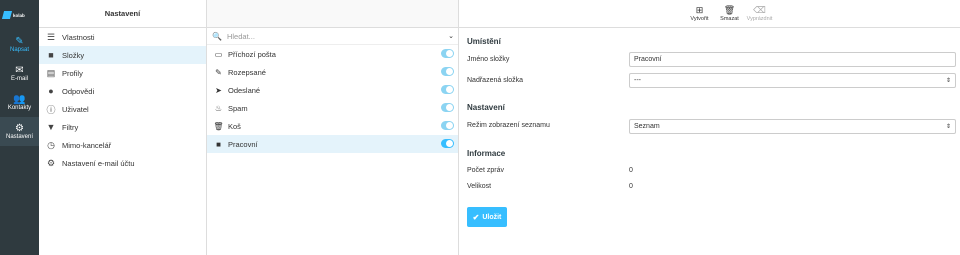 This screenshot has height=255, width=960. I want to click on fire-icon: ♨, so click(218, 108).